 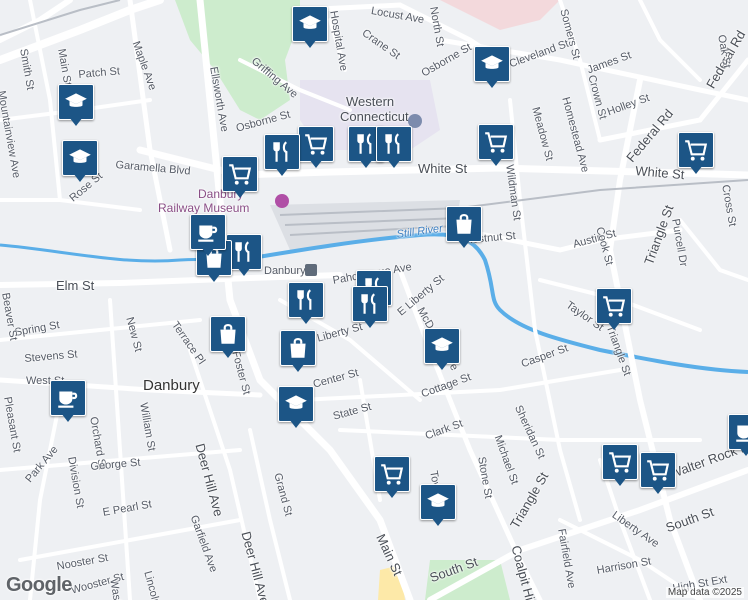 What do you see at coordinates (282, 201) in the screenshot?
I see `museum-marker-icon` at bounding box center [282, 201].